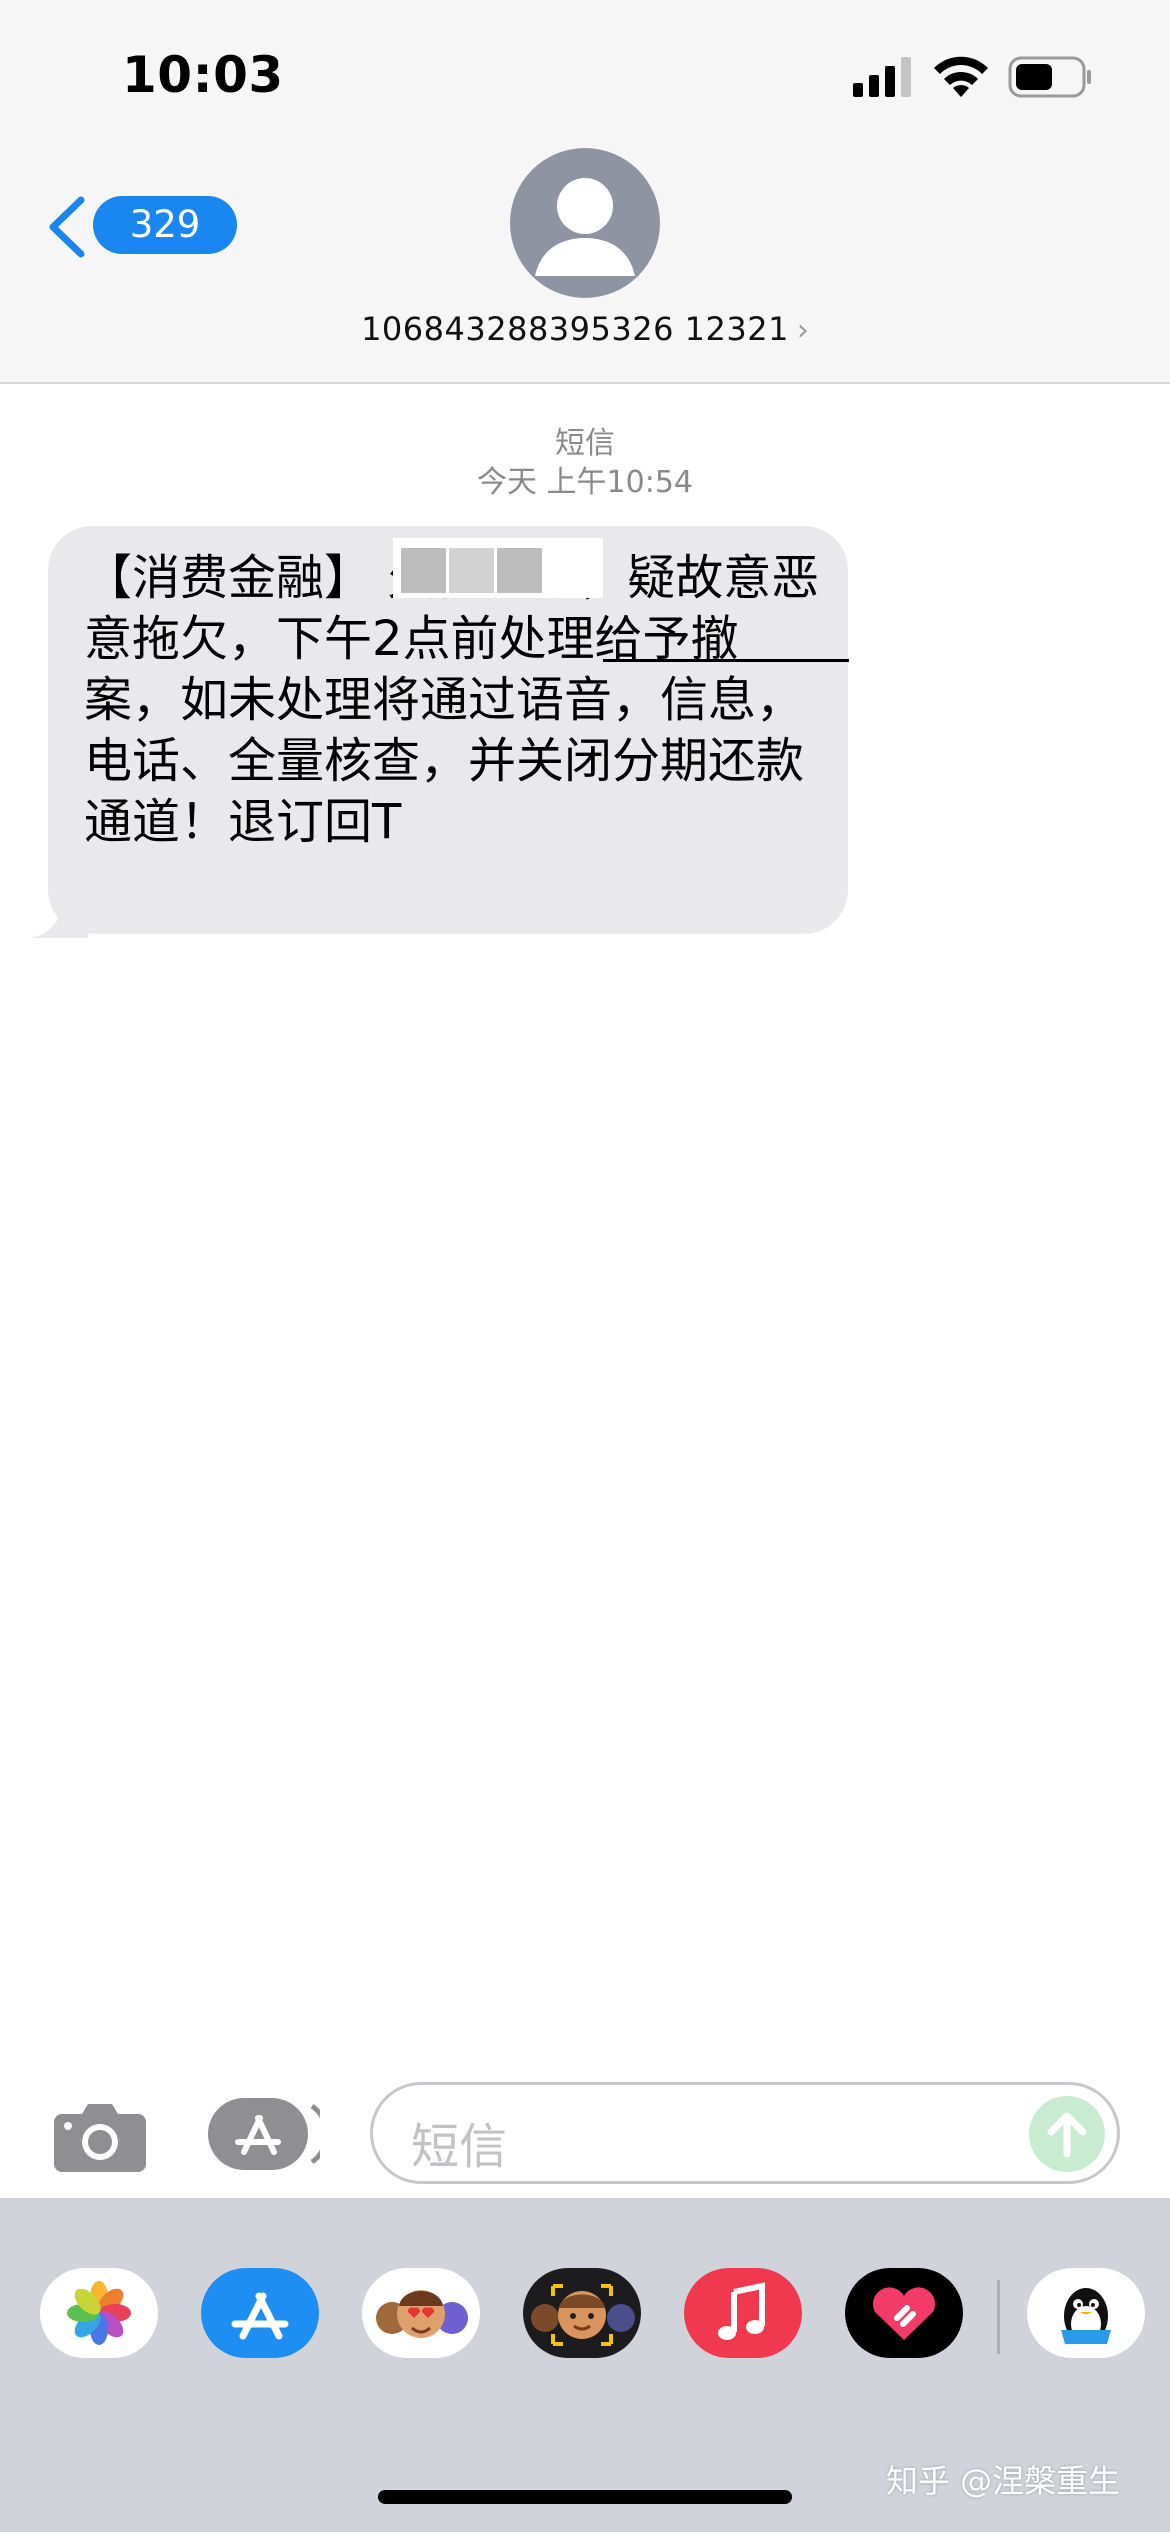  I want to click on animoji-icon, so click(583, 2315).